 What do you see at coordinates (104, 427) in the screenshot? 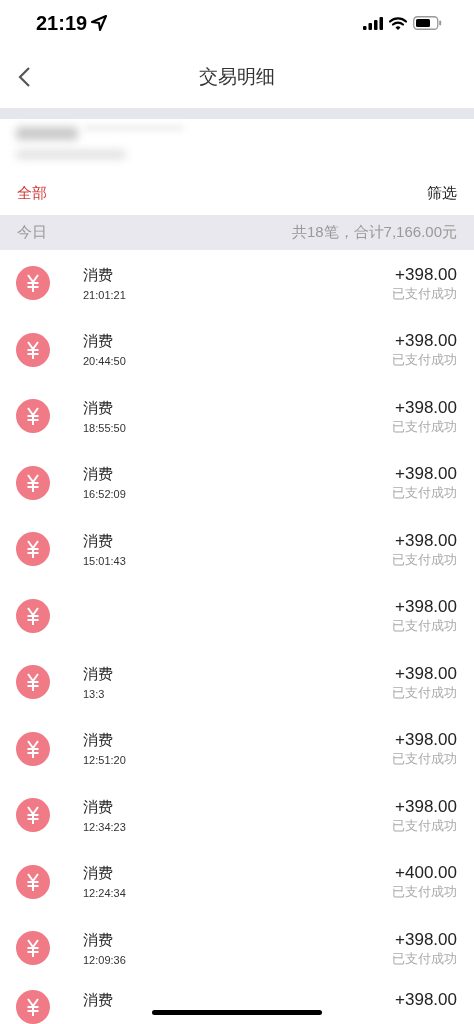
I see `transaction-time: 18:55:50` at bounding box center [104, 427].